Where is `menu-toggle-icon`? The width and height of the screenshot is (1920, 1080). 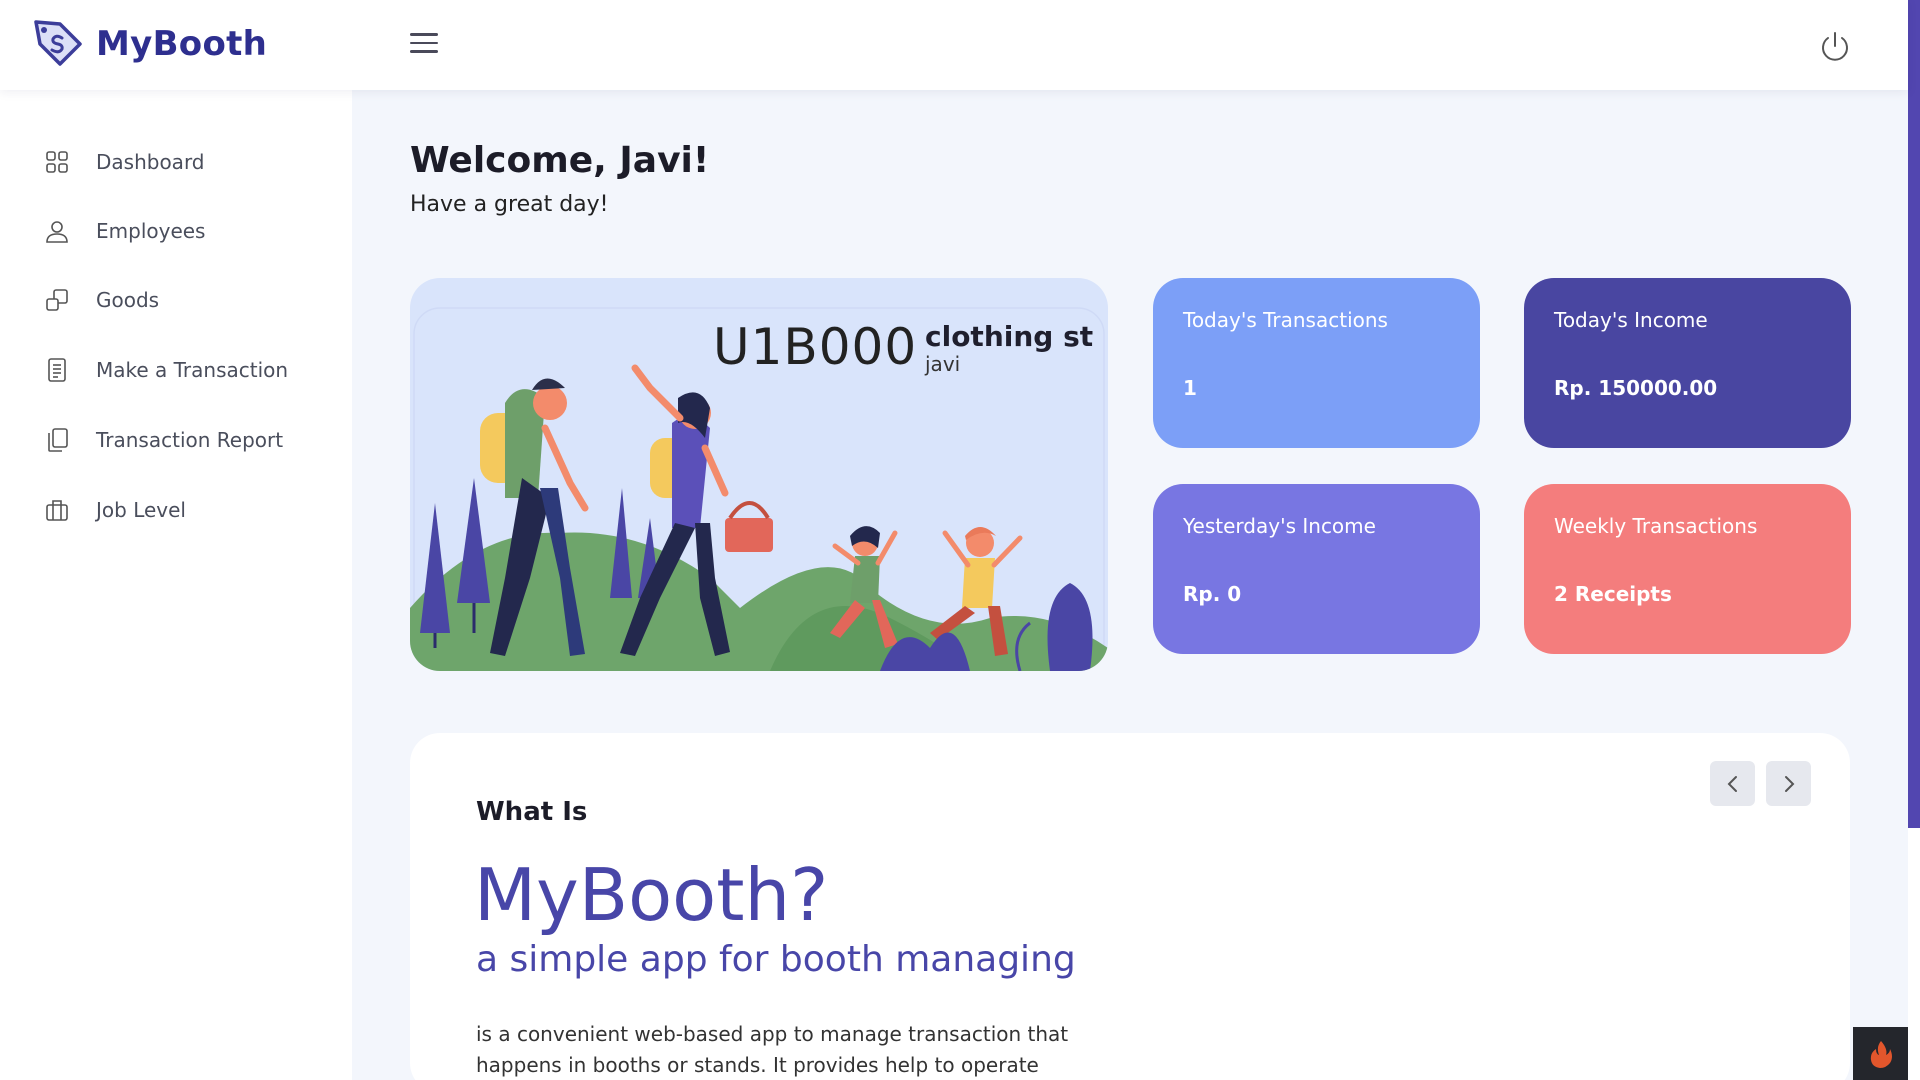 menu-toggle-icon is located at coordinates (424, 45).